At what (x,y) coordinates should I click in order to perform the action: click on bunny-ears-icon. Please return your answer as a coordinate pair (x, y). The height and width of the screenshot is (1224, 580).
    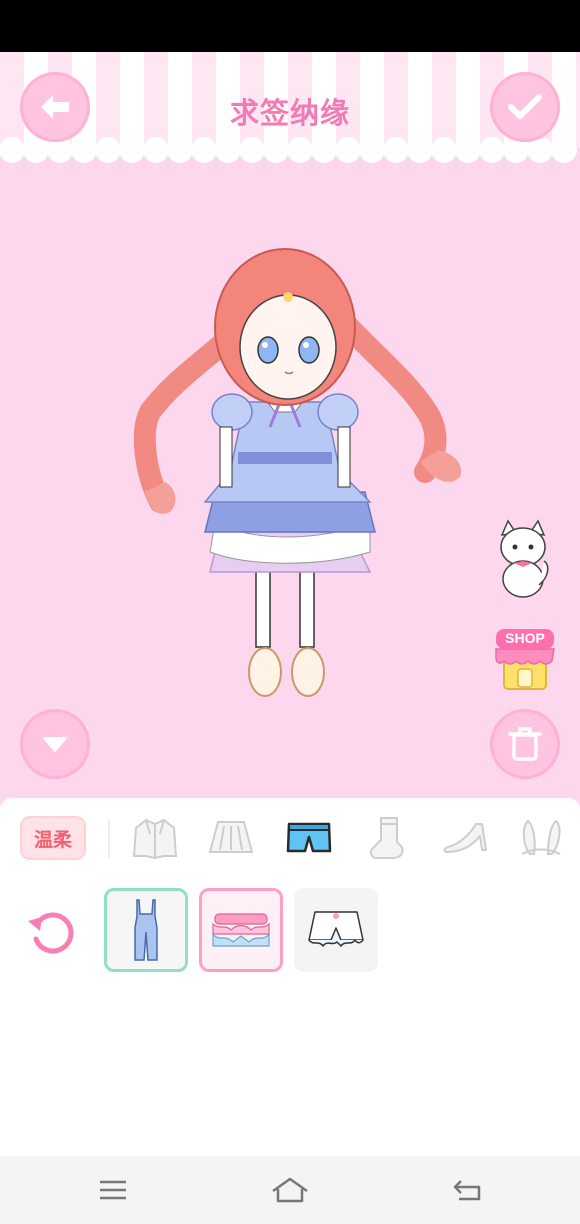
    Looking at the image, I should click on (541, 837).